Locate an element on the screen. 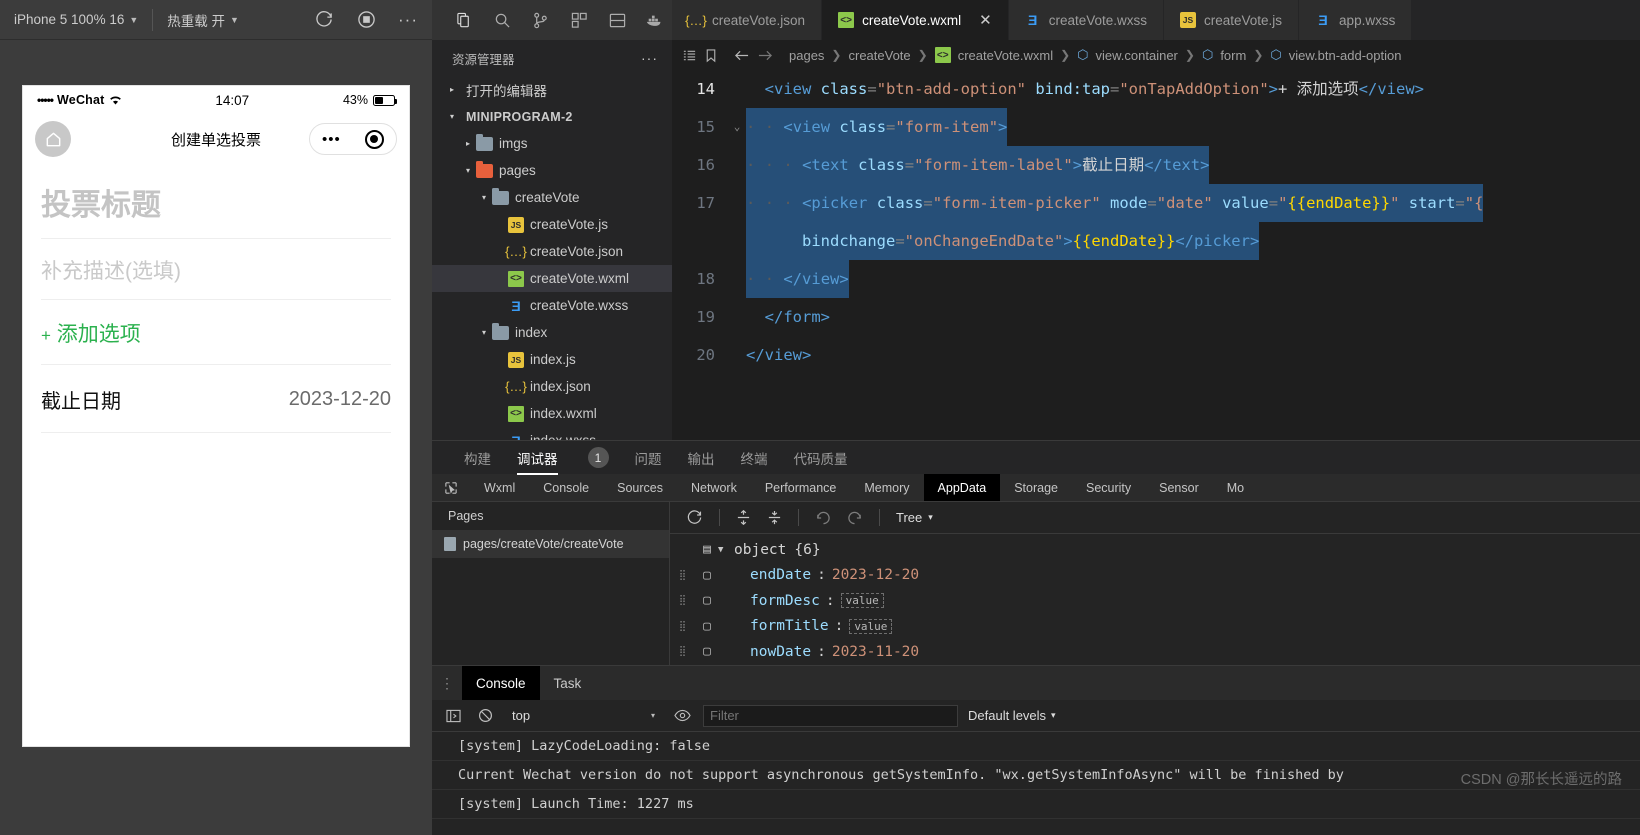  panel-tab-终端: 终端 is located at coordinates (754, 458).